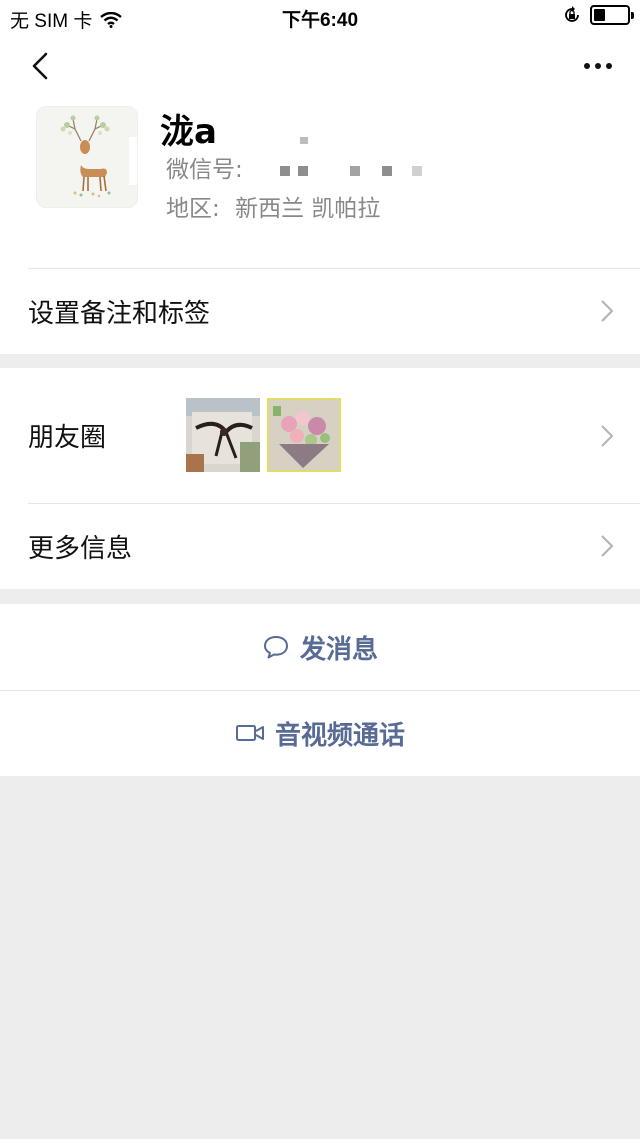  I want to click on avatar, so click(87, 157).